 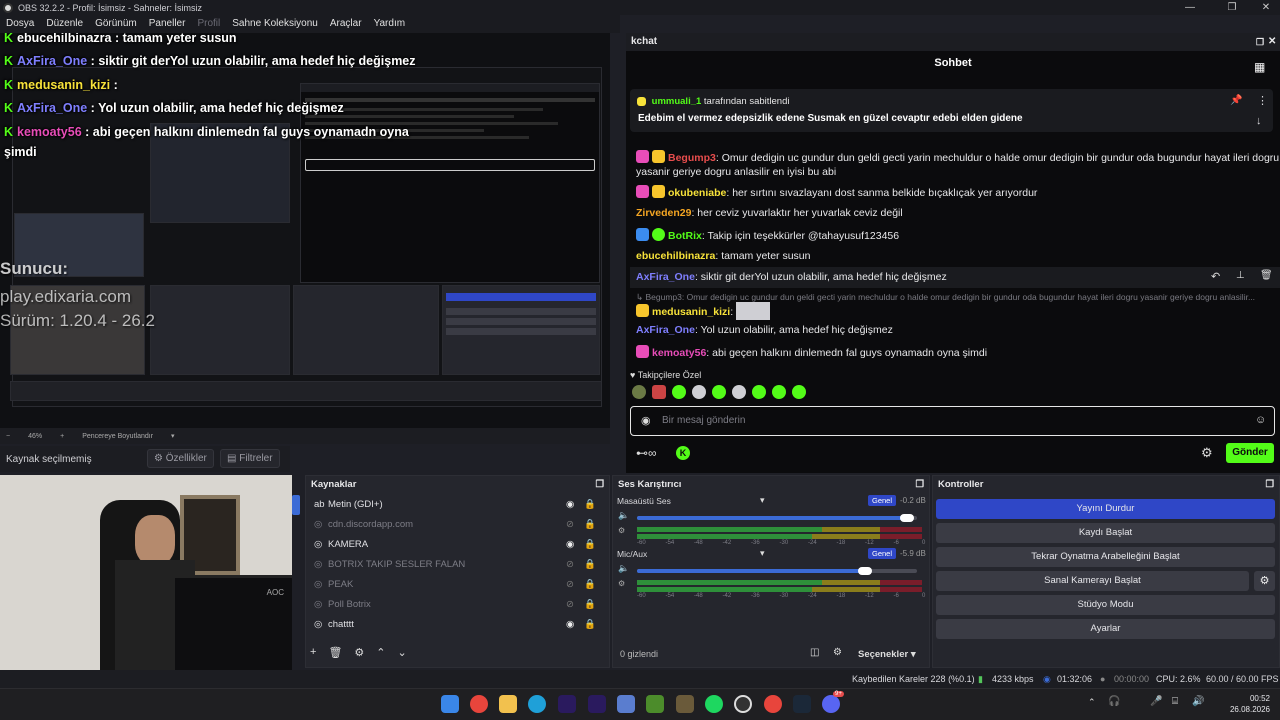 What do you see at coordinates (1232, 7) in the screenshot?
I see `maximize-icon: ❐` at bounding box center [1232, 7].